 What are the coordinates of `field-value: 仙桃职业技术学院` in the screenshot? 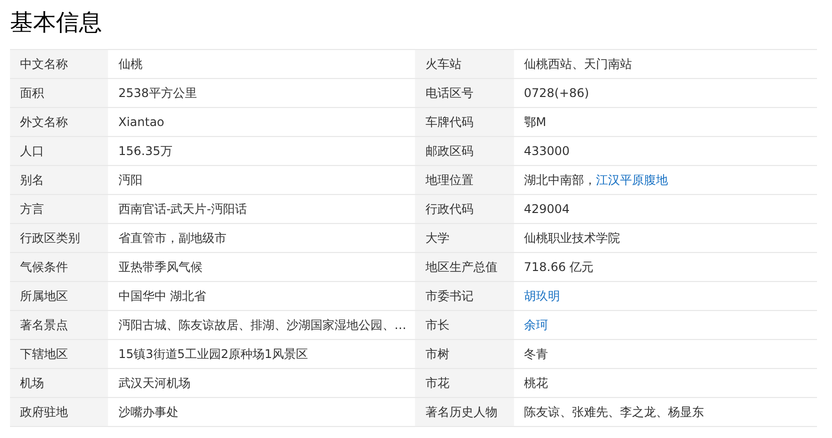 It's located at (665, 238).